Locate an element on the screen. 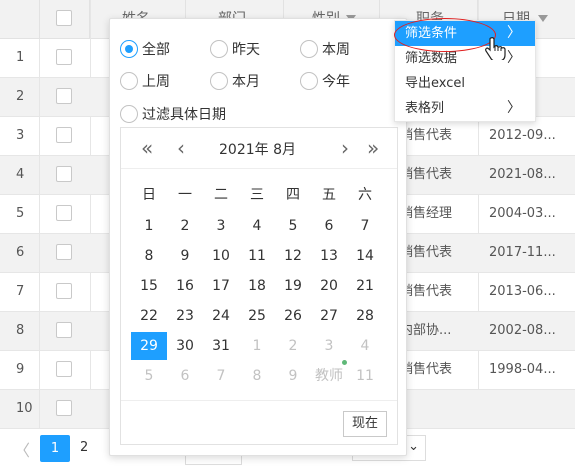 The width and height of the screenshot is (575, 468). calendar-day: 30 is located at coordinates (185, 346).